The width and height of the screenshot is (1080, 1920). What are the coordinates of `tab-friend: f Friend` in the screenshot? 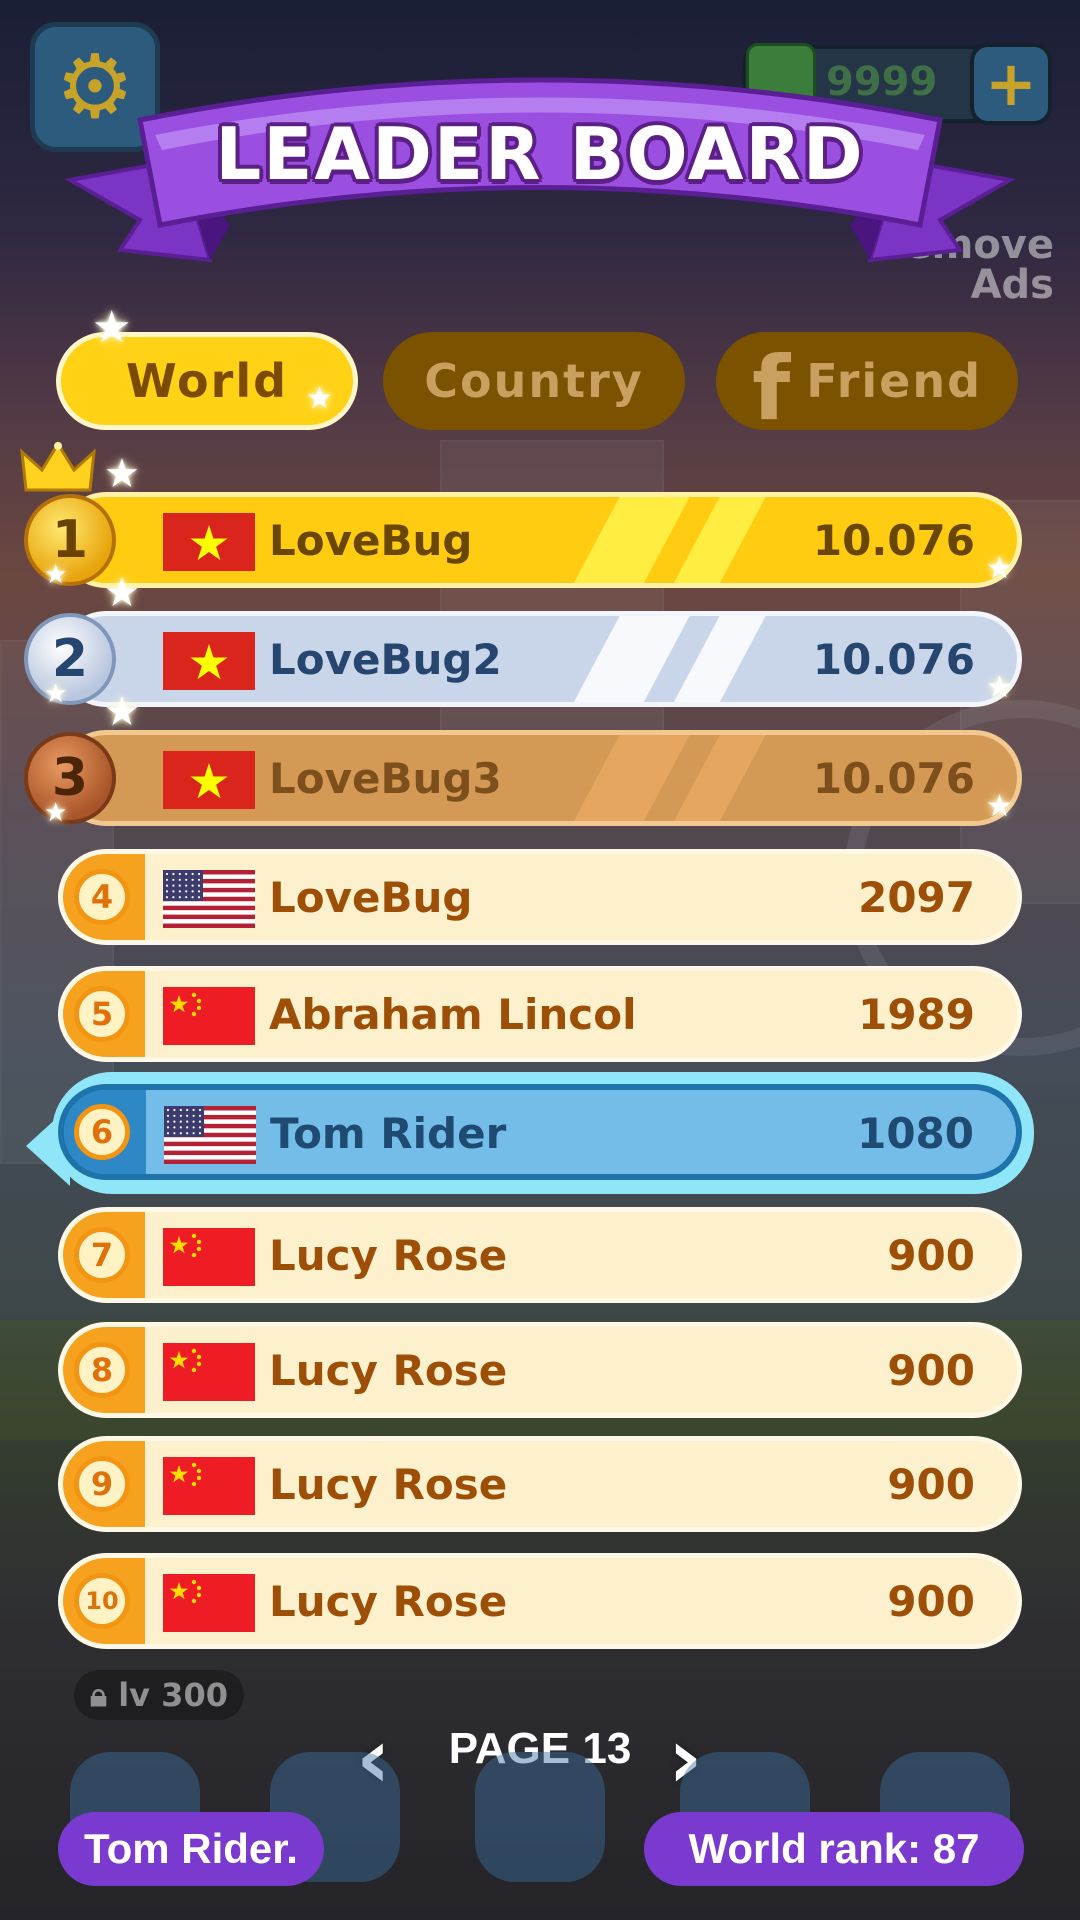 It's located at (867, 386).